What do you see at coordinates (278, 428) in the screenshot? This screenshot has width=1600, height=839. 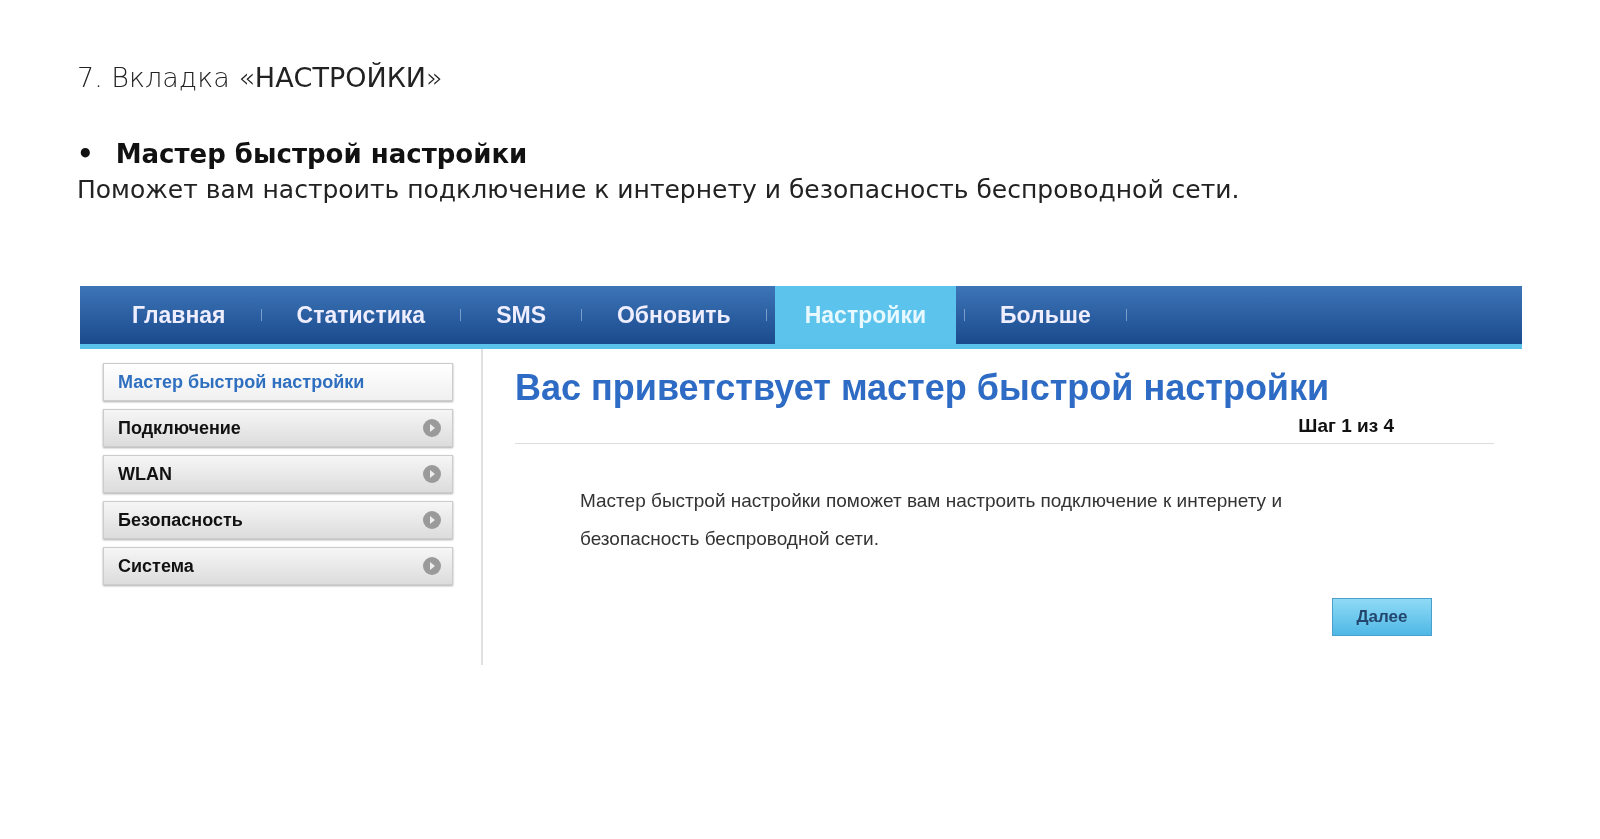 I see `sidebar-item: Подключение` at bounding box center [278, 428].